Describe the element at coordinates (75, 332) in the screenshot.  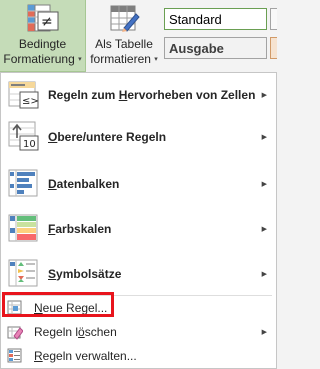
I see `menu-item-label: Regeln löschen` at that location.